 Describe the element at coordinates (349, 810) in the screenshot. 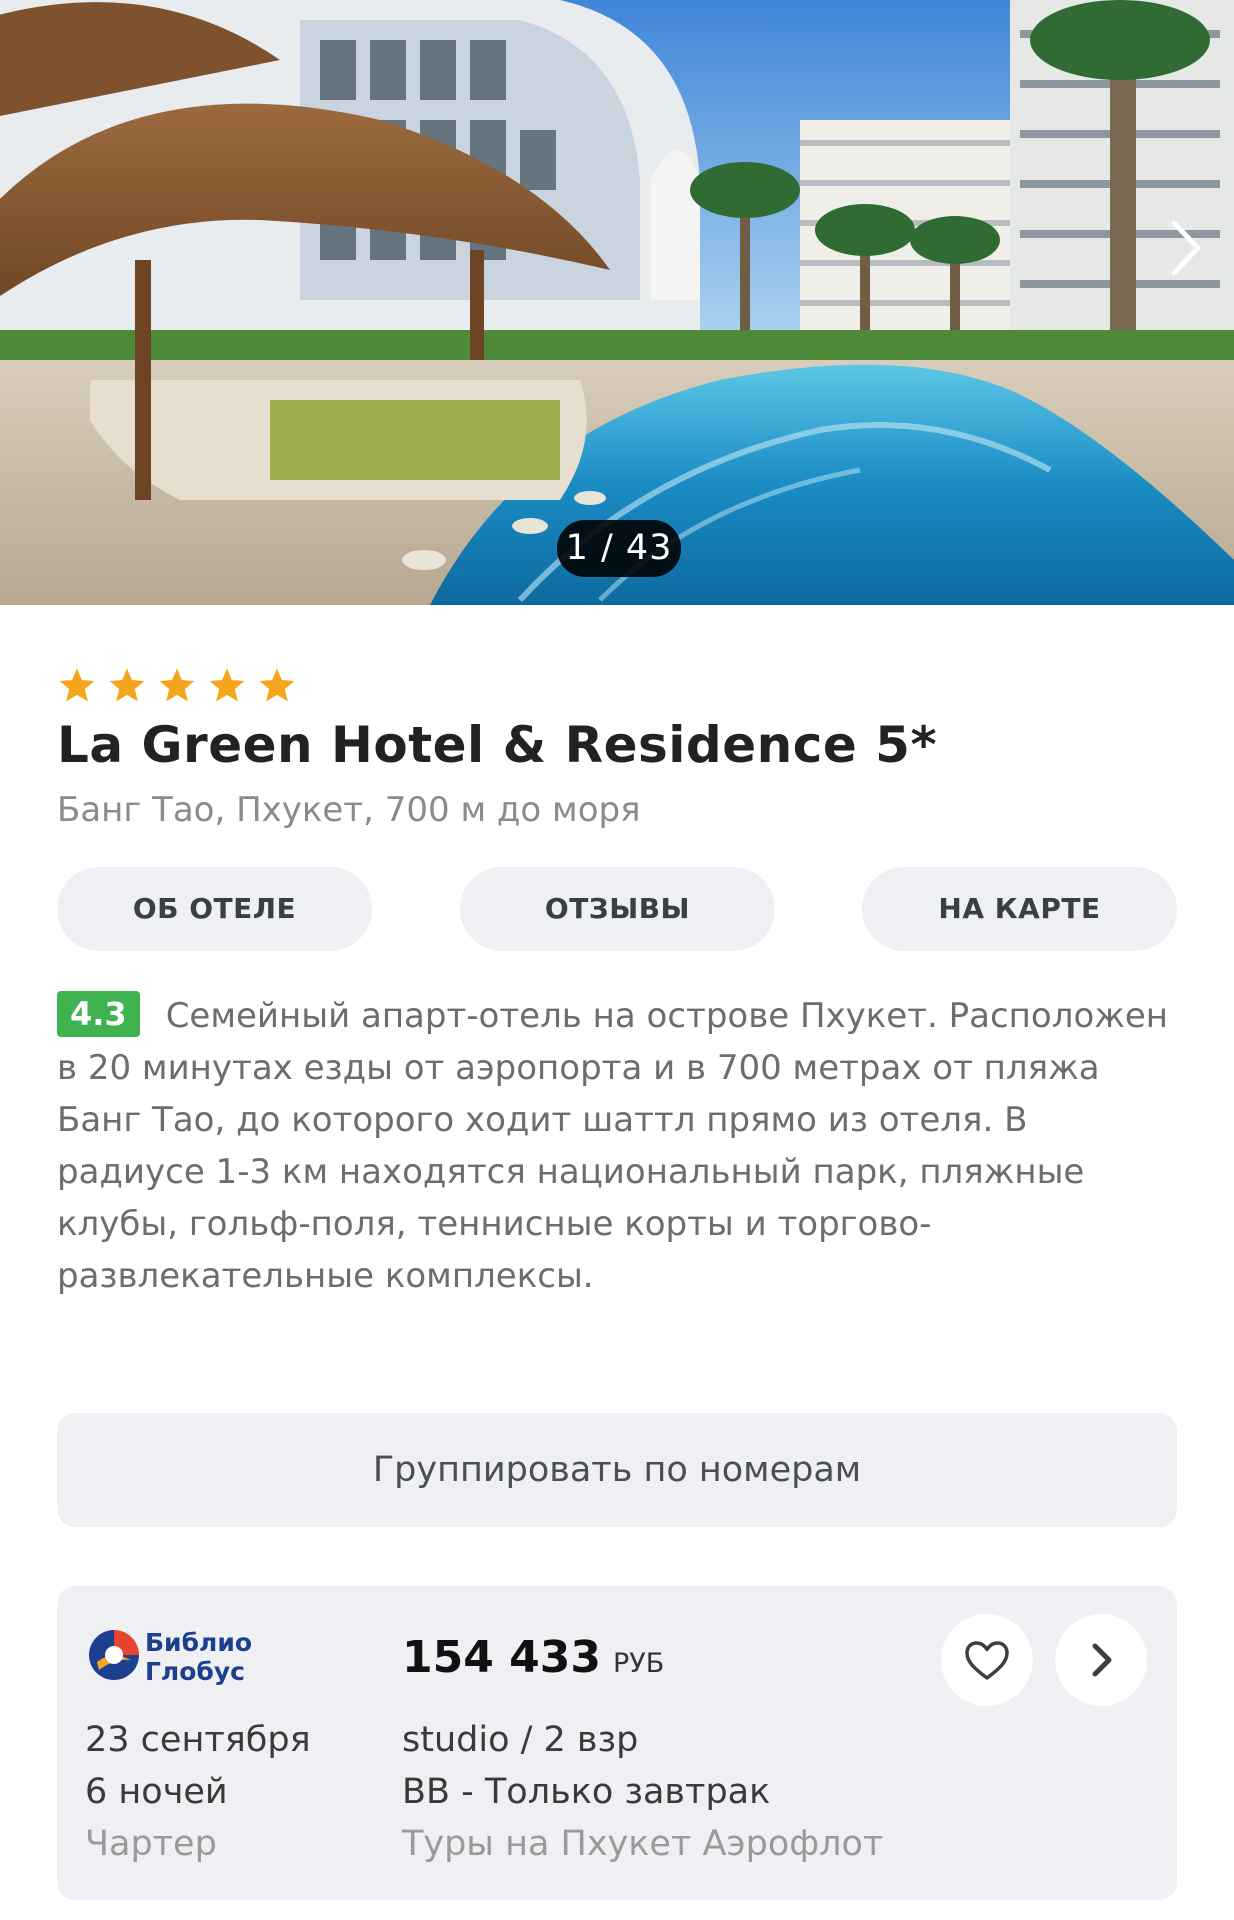

I see `hotel-location: Банг Тао, Пхукет, 700 м до моря` at that location.